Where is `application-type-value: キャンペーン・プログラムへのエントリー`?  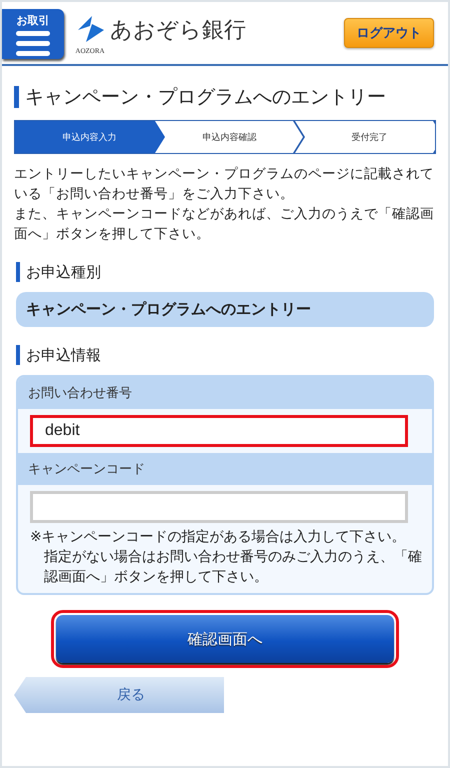 application-type-value: キャンペーン・プログラムへのエントリー is located at coordinates (225, 309).